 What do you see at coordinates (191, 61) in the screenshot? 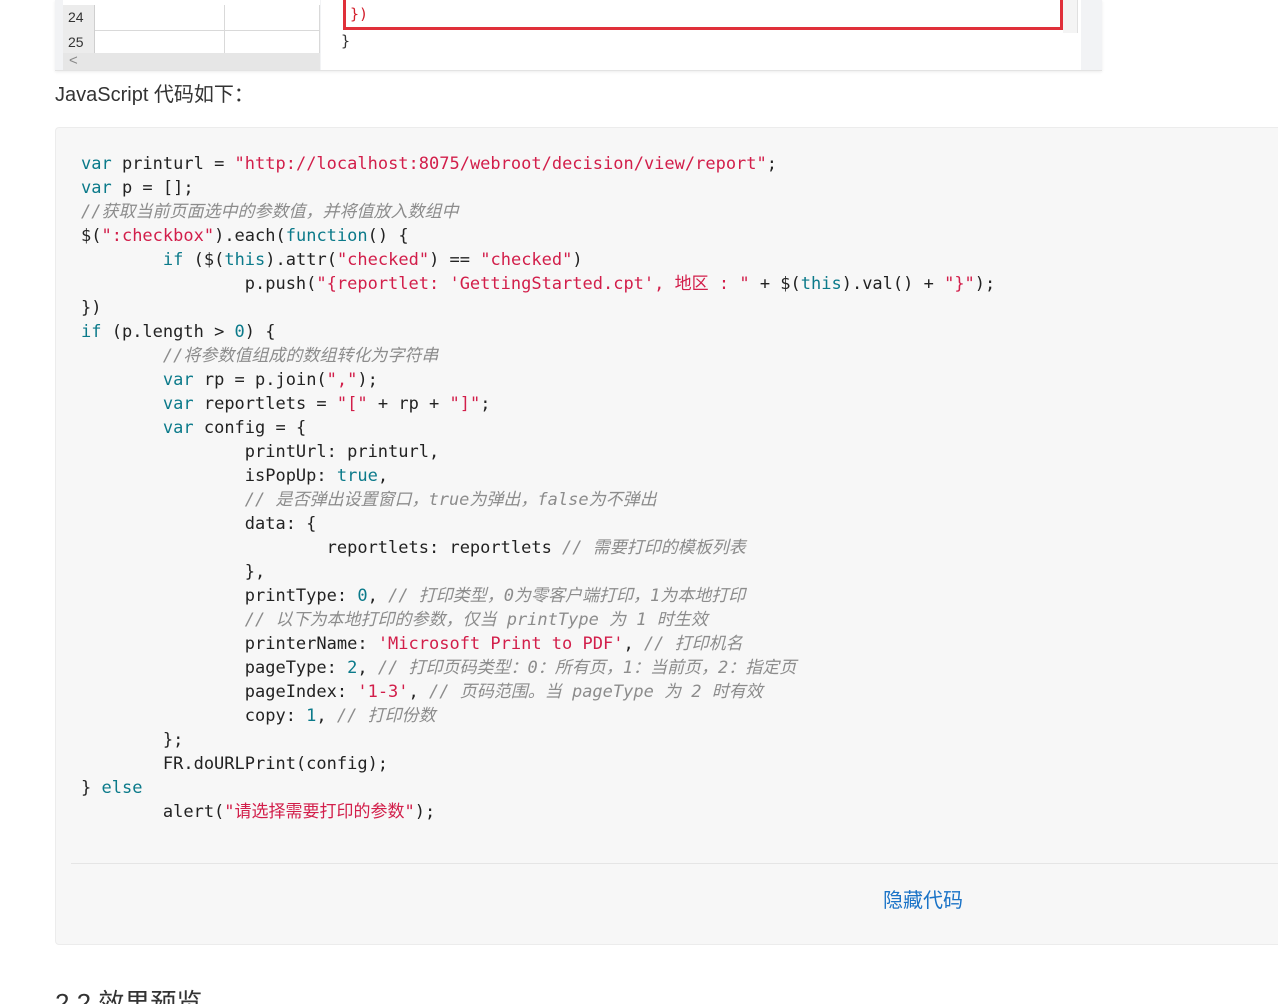
I see `horizontal-scrollbar: <` at bounding box center [191, 61].